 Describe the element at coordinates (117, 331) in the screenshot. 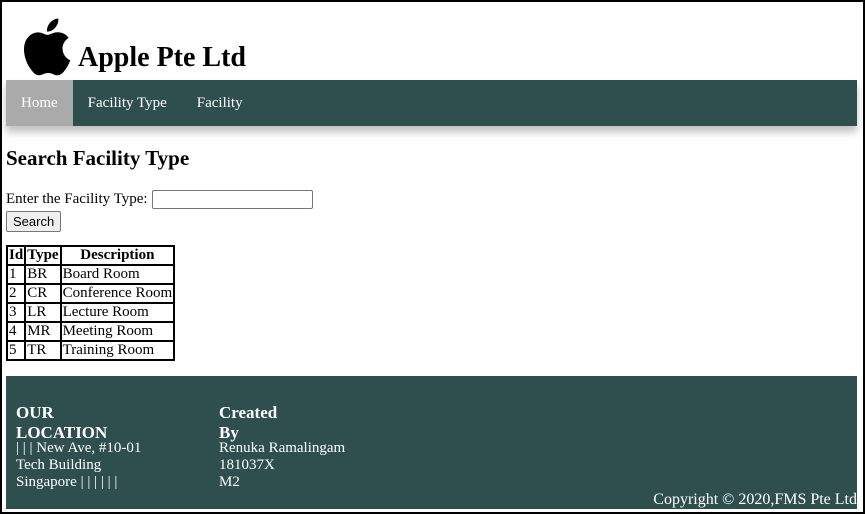

I see `cell-description: Meeting Room` at that location.